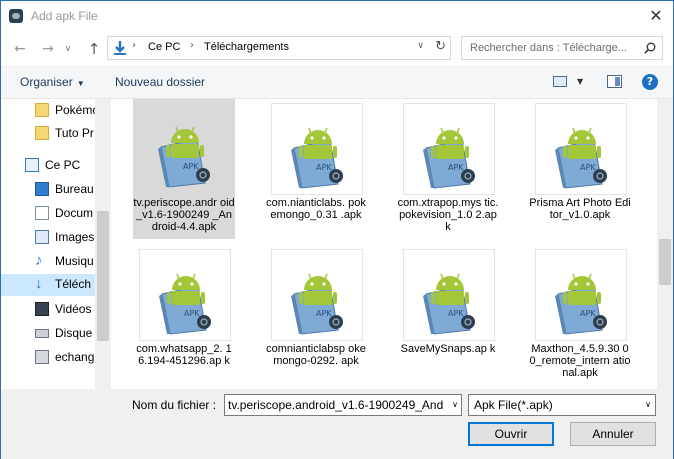 The height and width of the screenshot is (459, 674). I want to click on file-list-scrollbar, so click(665, 244).